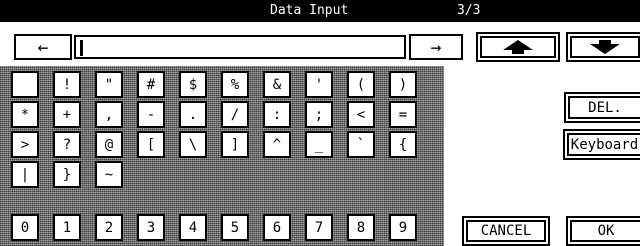 Image resolution: width=640 pixels, height=246 pixels. What do you see at coordinates (81, 48) in the screenshot?
I see `text-cursor` at bounding box center [81, 48].